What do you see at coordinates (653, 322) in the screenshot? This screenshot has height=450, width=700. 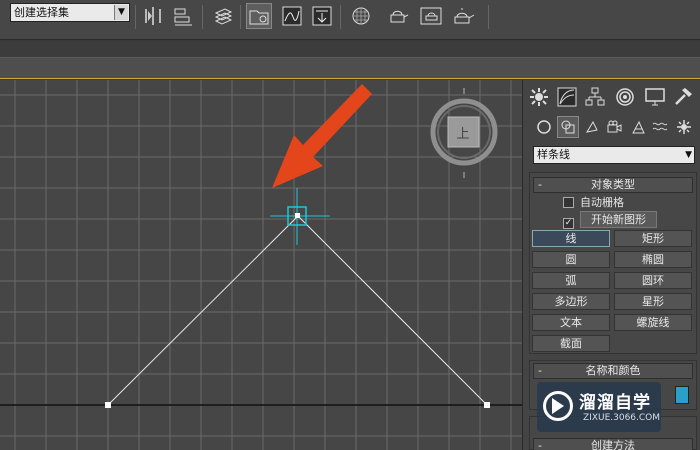 I see `helix-button: 螺旋线` at bounding box center [653, 322].